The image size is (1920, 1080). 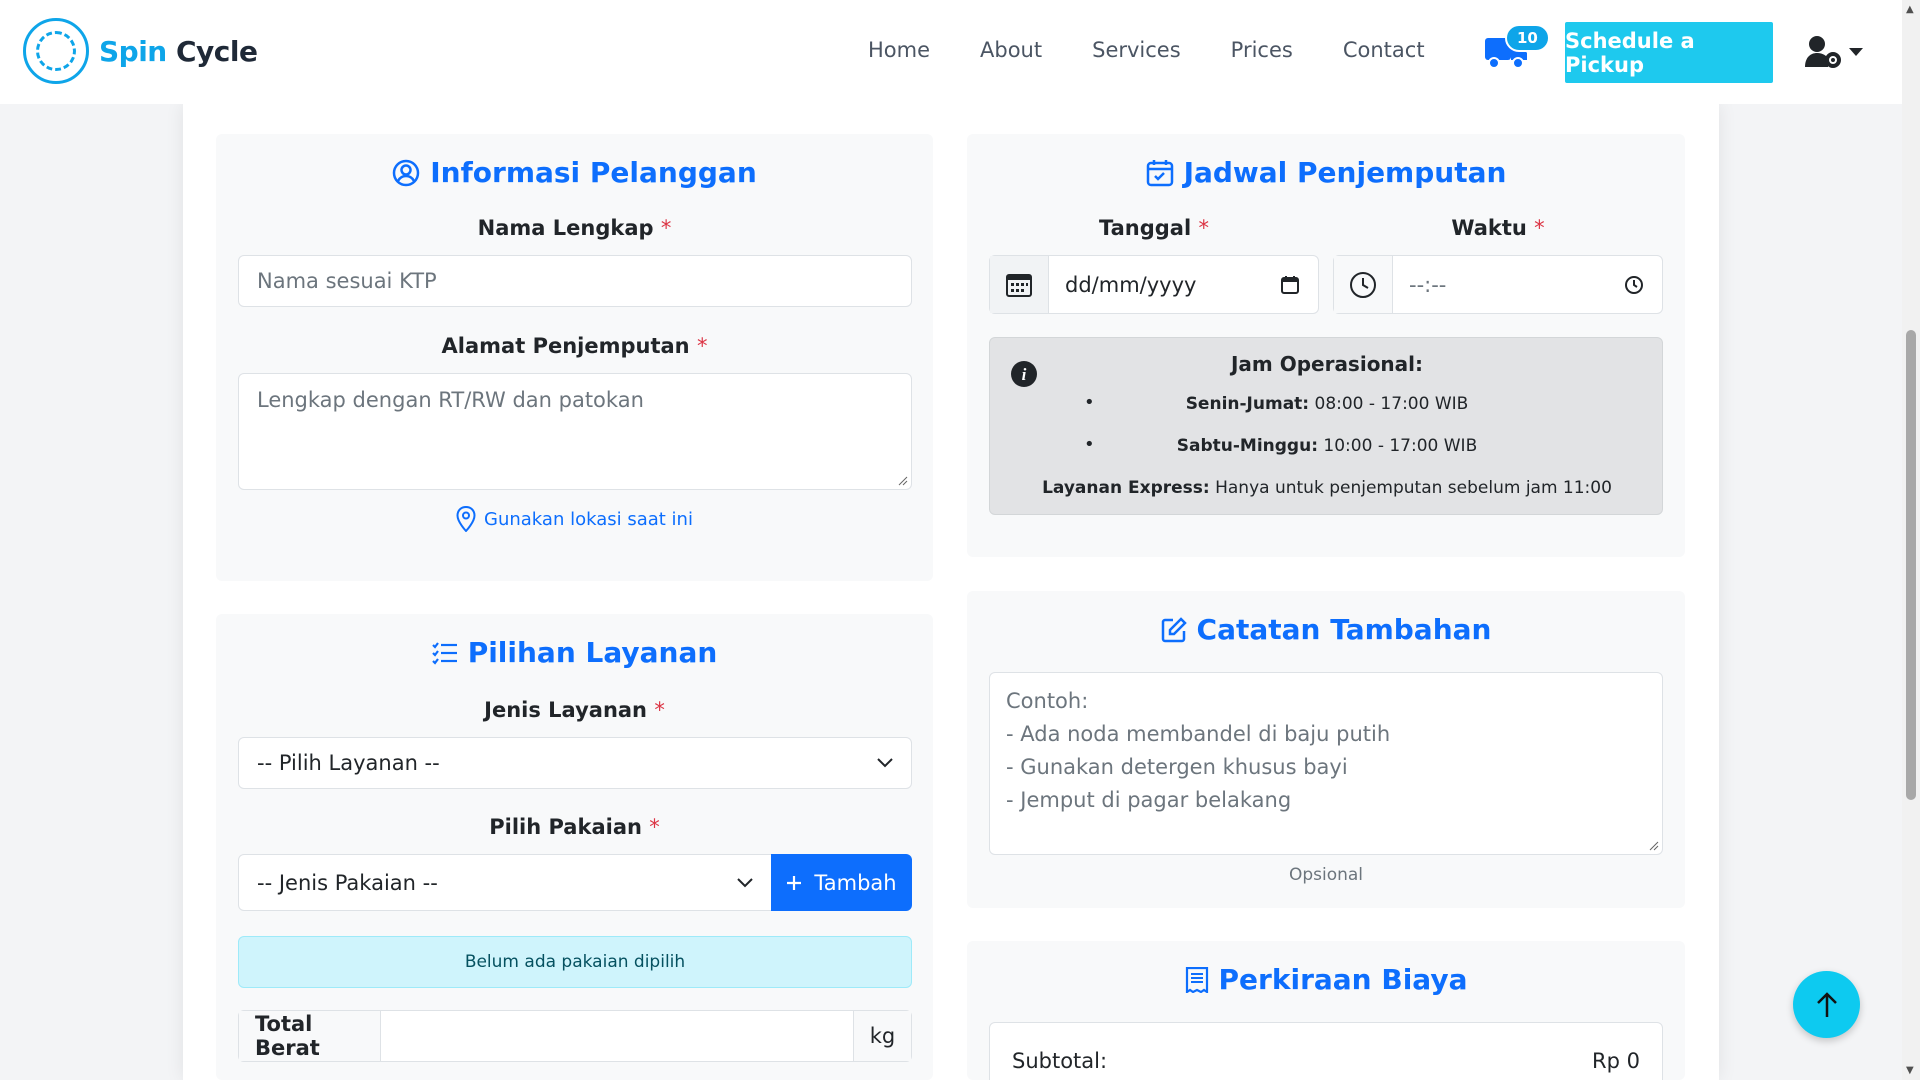 What do you see at coordinates (1343, 979) in the screenshot?
I see `cost-estimate-title-text: Perkiraan Biaya` at bounding box center [1343, 979].